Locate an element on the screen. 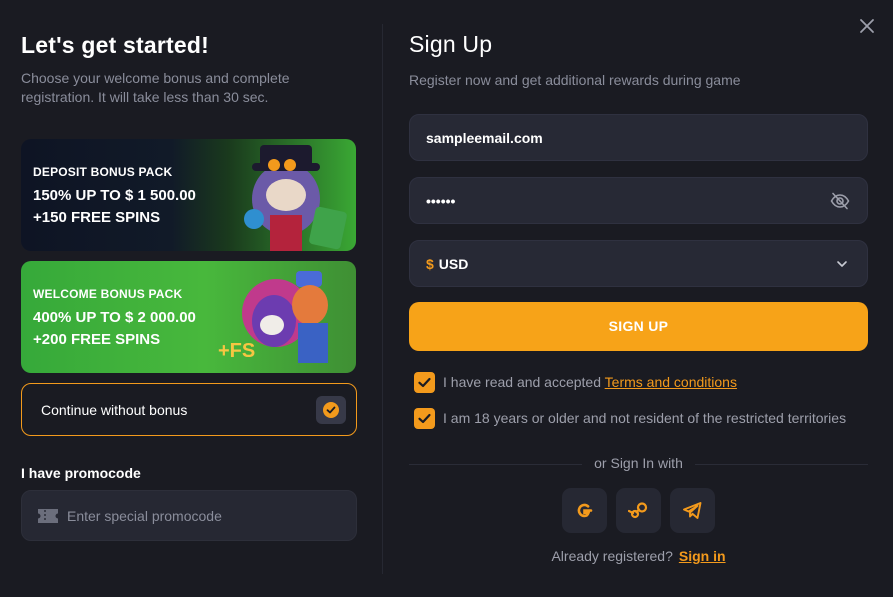 This screenshot has width=893, height=597. or-divider: or Sign In with is located at coordinates (638, 464).